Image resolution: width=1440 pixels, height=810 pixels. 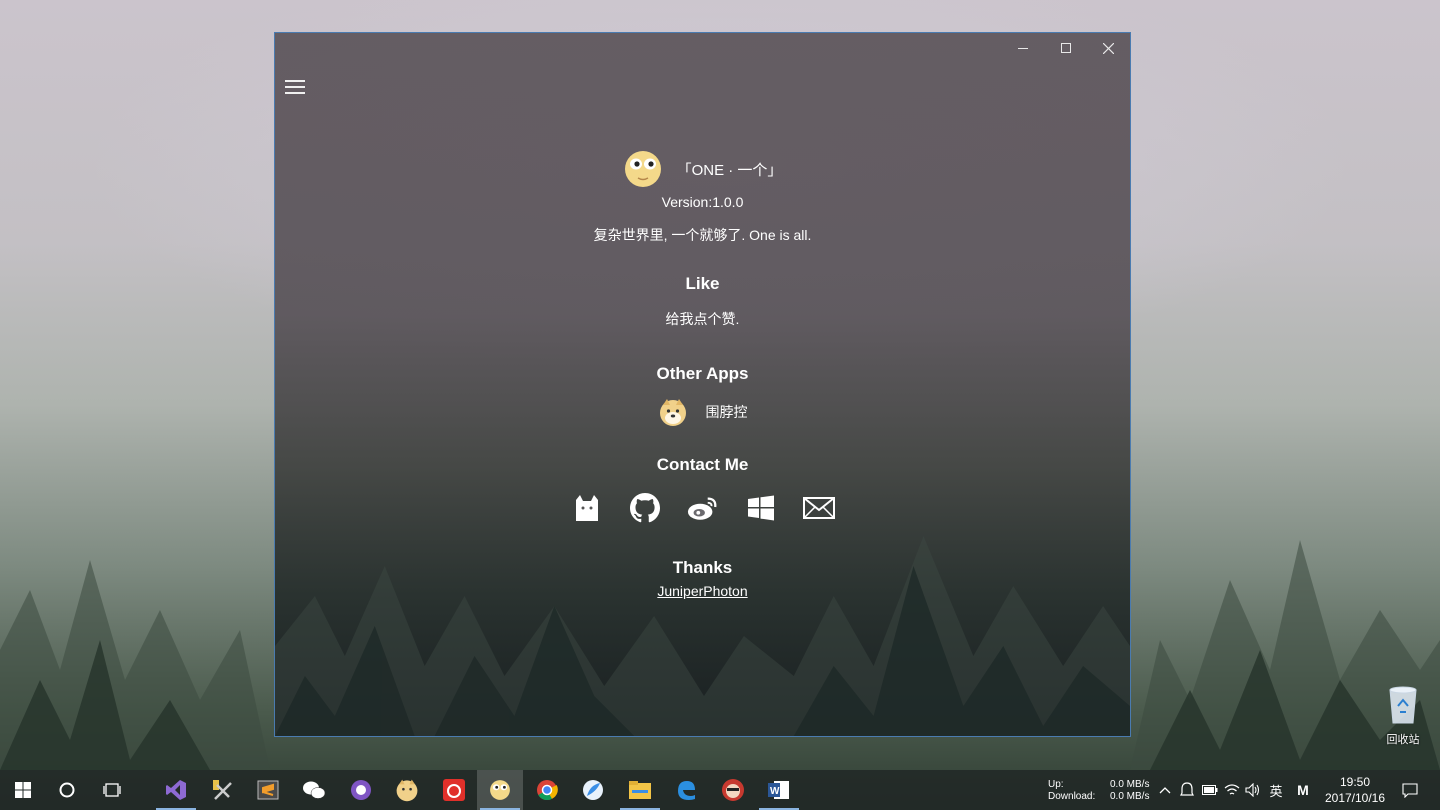 I want to click on net-down-label: Download:, so click(x=1072, y=796).